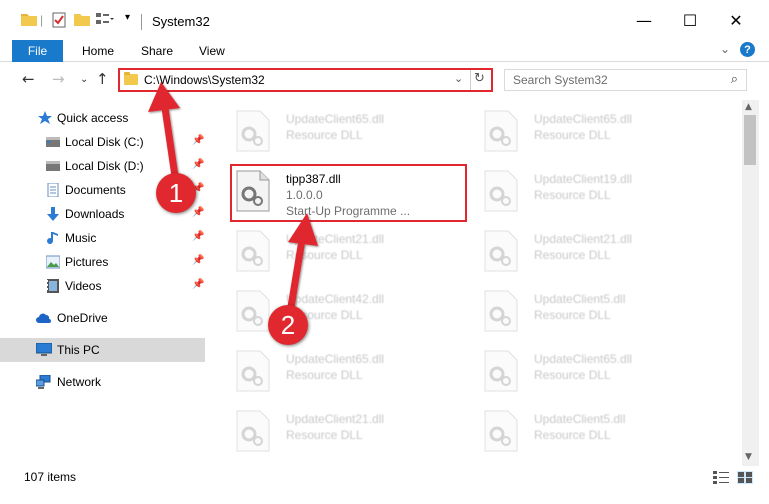 The image size is (769, 504). I want to click on download-icon, so click(53, 214).